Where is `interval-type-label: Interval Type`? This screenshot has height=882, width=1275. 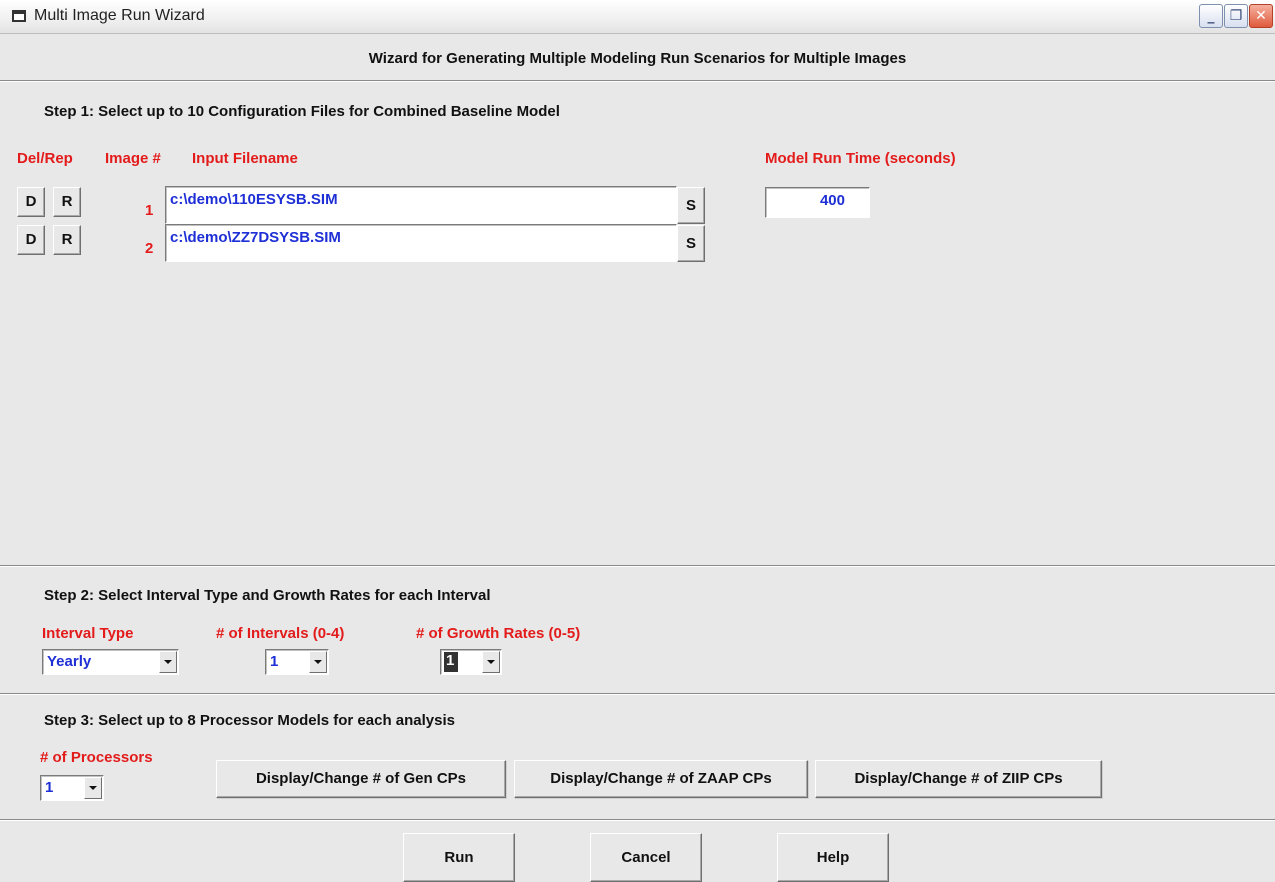
interval-type-label: Interval Type is located at coordinates (88, 633).